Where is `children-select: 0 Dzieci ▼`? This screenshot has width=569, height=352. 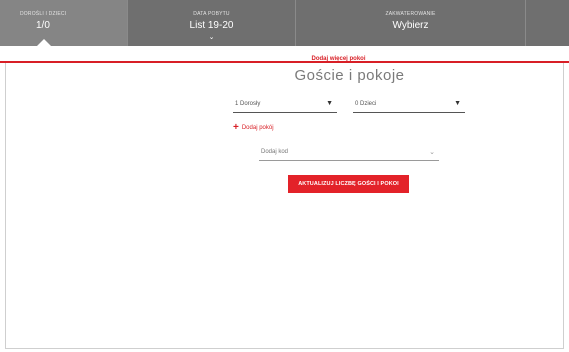 children-select: 0 Dzieci ▼ is located at coordinates (409, 106).